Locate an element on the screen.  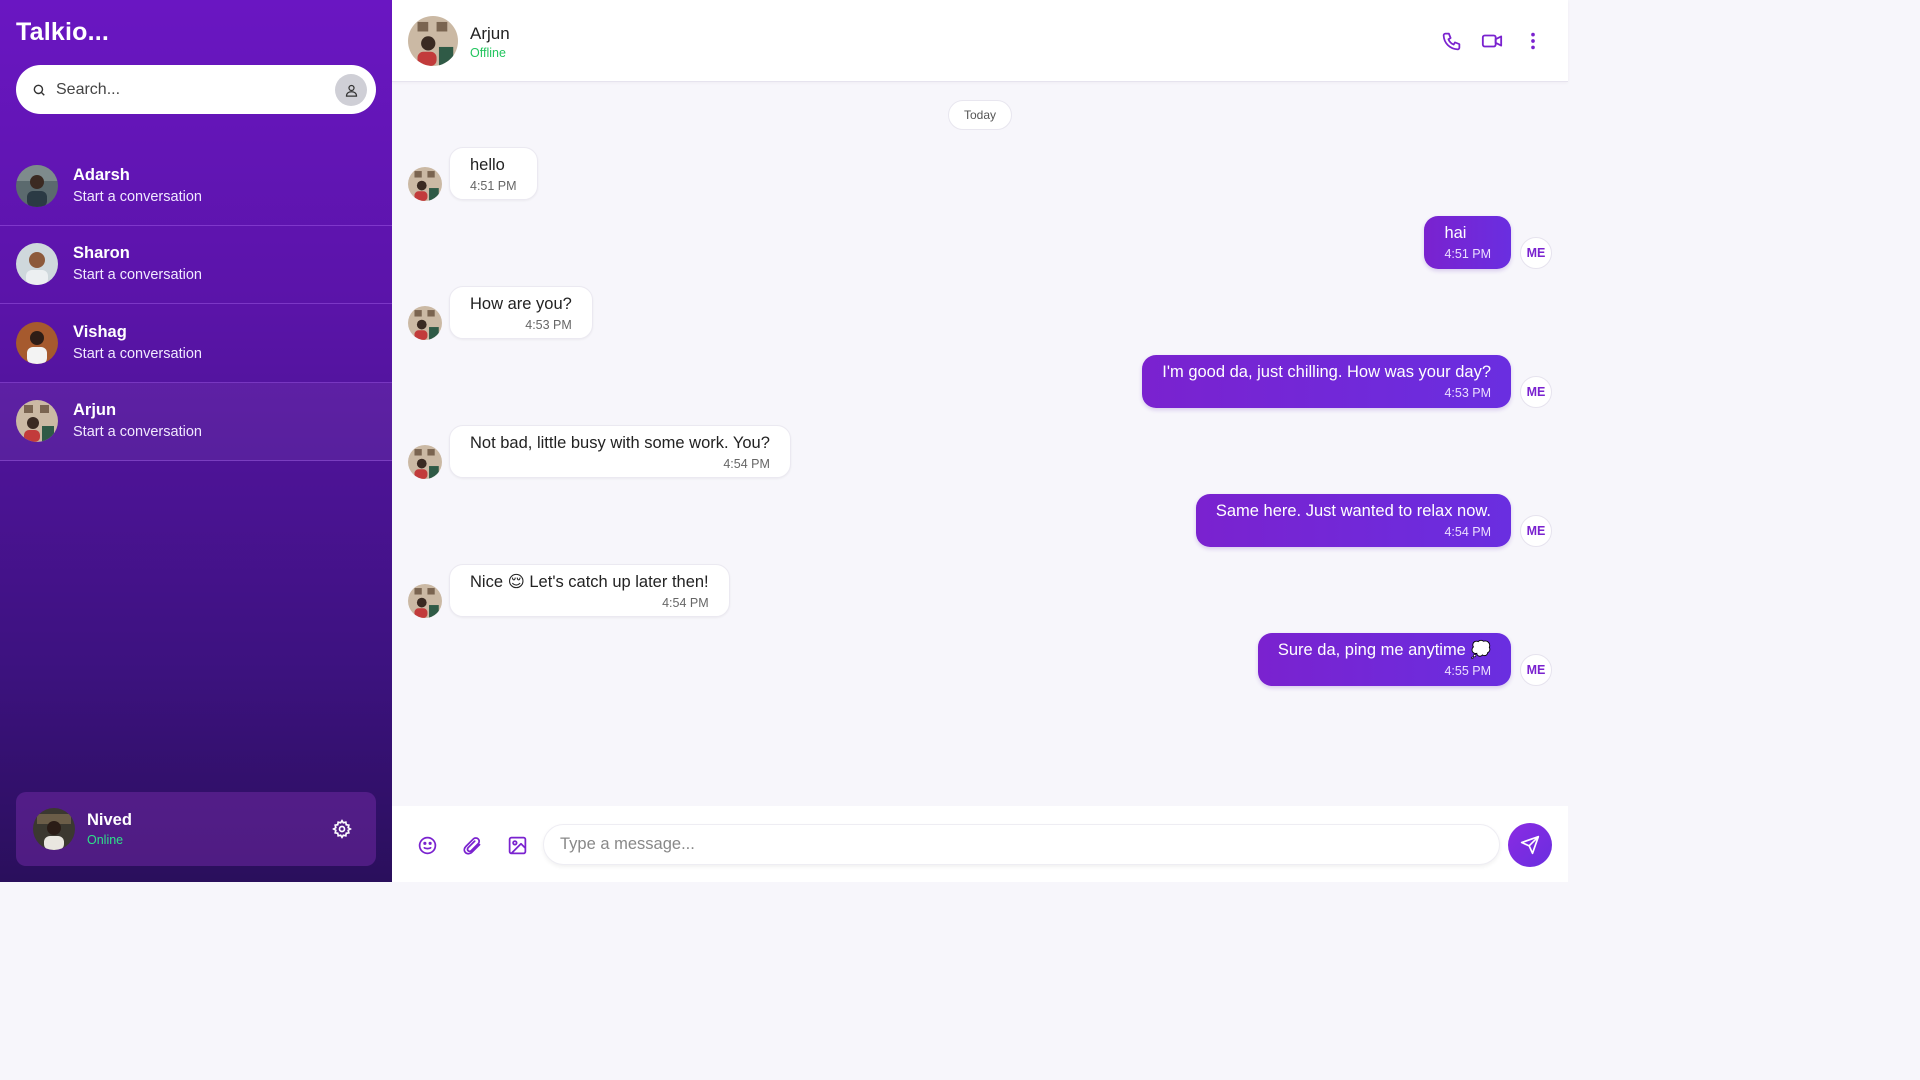
send-button is located at coordinates (1530, 845).